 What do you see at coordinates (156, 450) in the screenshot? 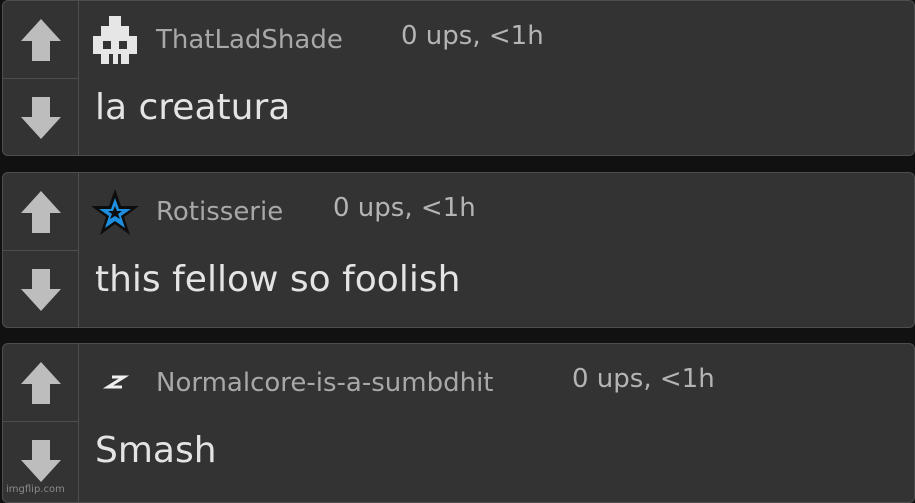
I see `comment-text: Smash` at bounding box center [156, 450].